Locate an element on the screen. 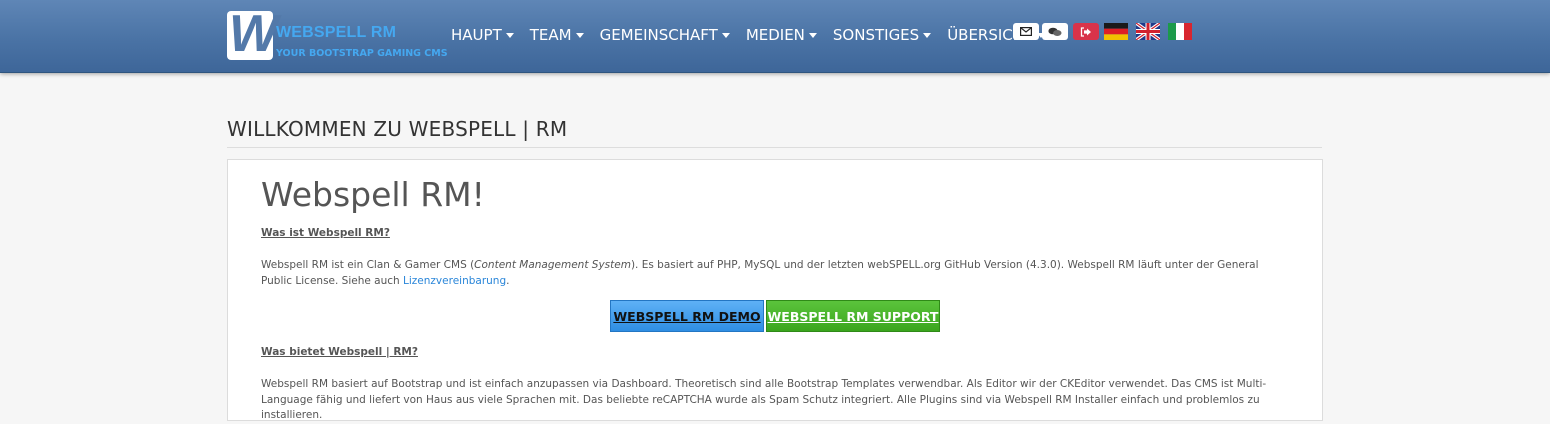 The image size is (1550, 424). flag-germany-icon is located at coordinates (1116, 31).